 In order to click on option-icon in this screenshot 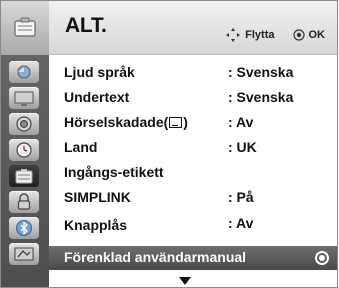, I will do `click(24, 176)`.